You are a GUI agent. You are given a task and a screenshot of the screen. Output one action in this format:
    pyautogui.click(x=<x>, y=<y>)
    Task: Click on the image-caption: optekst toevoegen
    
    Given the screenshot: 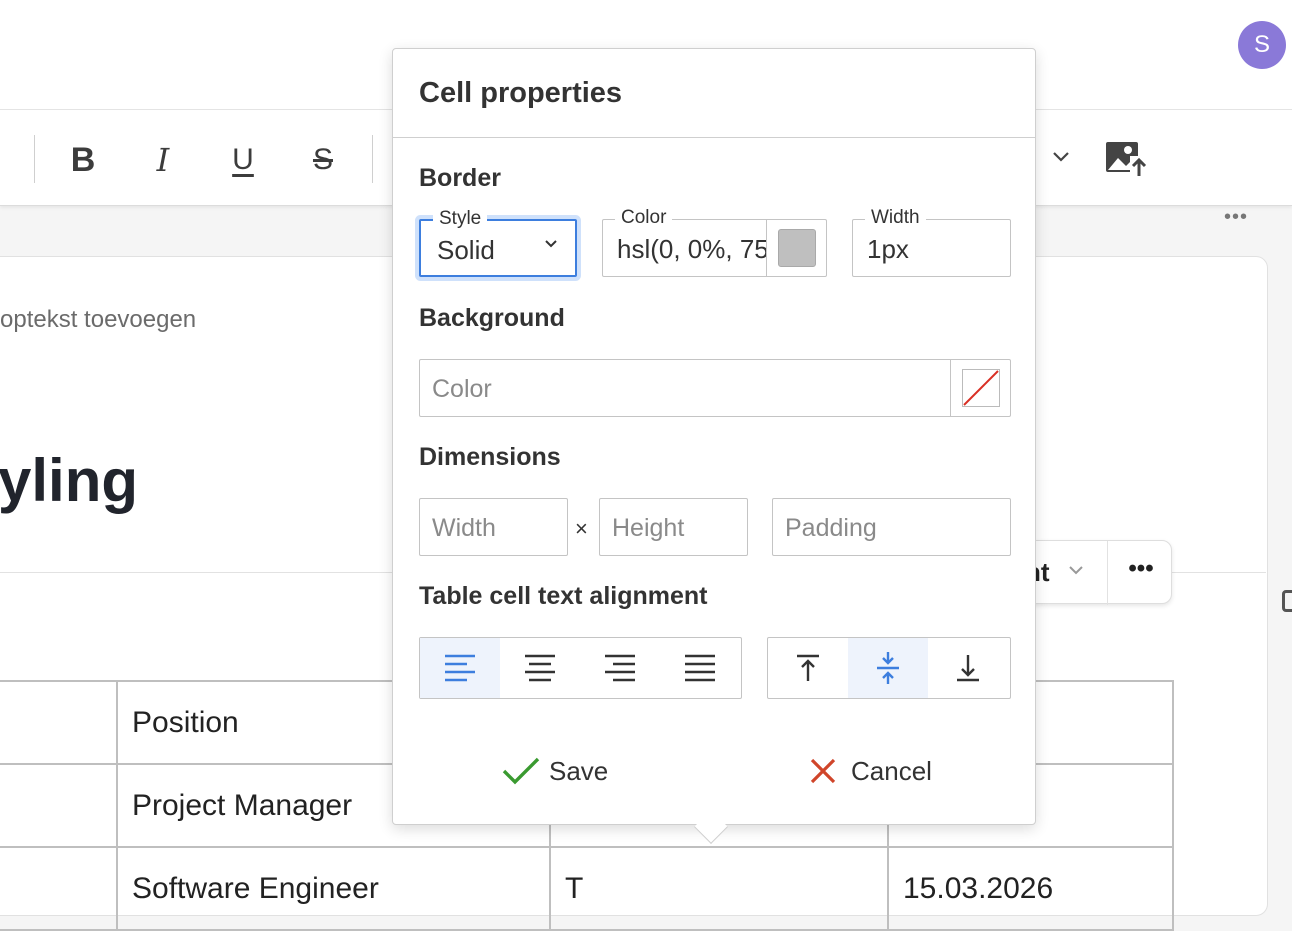 What is the action you would take?
    pyautogui.click(x=98, y=320)
    